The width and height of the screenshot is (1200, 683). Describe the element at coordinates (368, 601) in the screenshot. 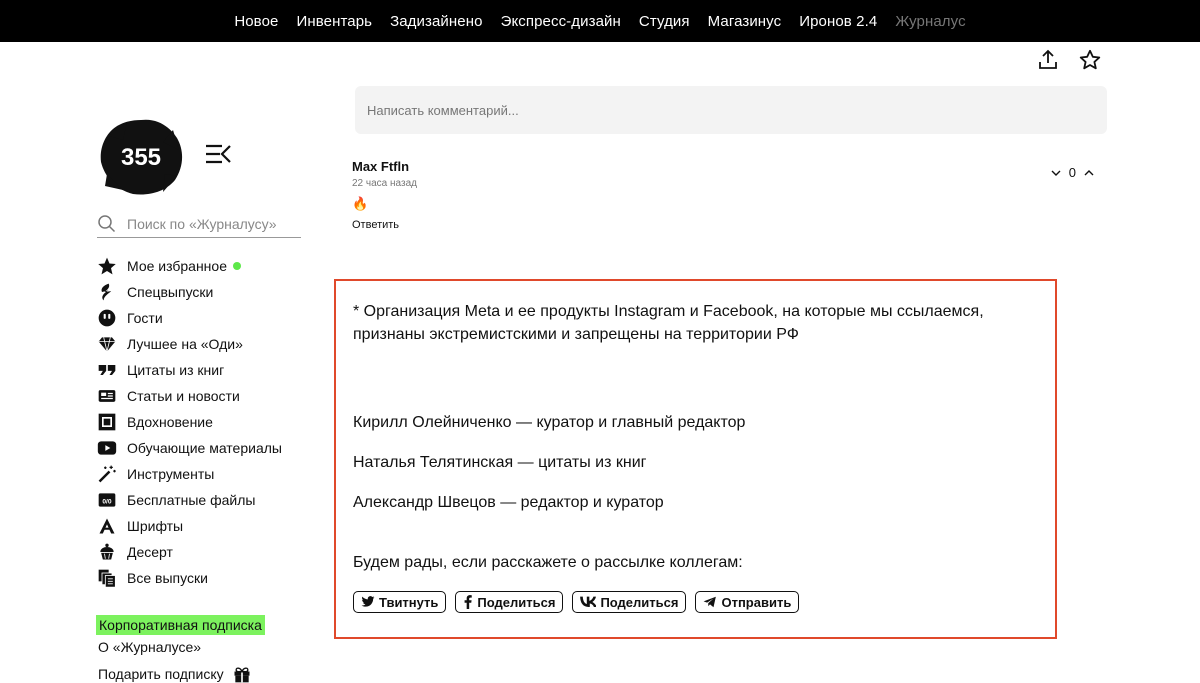

I see `twitter-icon` at that location.